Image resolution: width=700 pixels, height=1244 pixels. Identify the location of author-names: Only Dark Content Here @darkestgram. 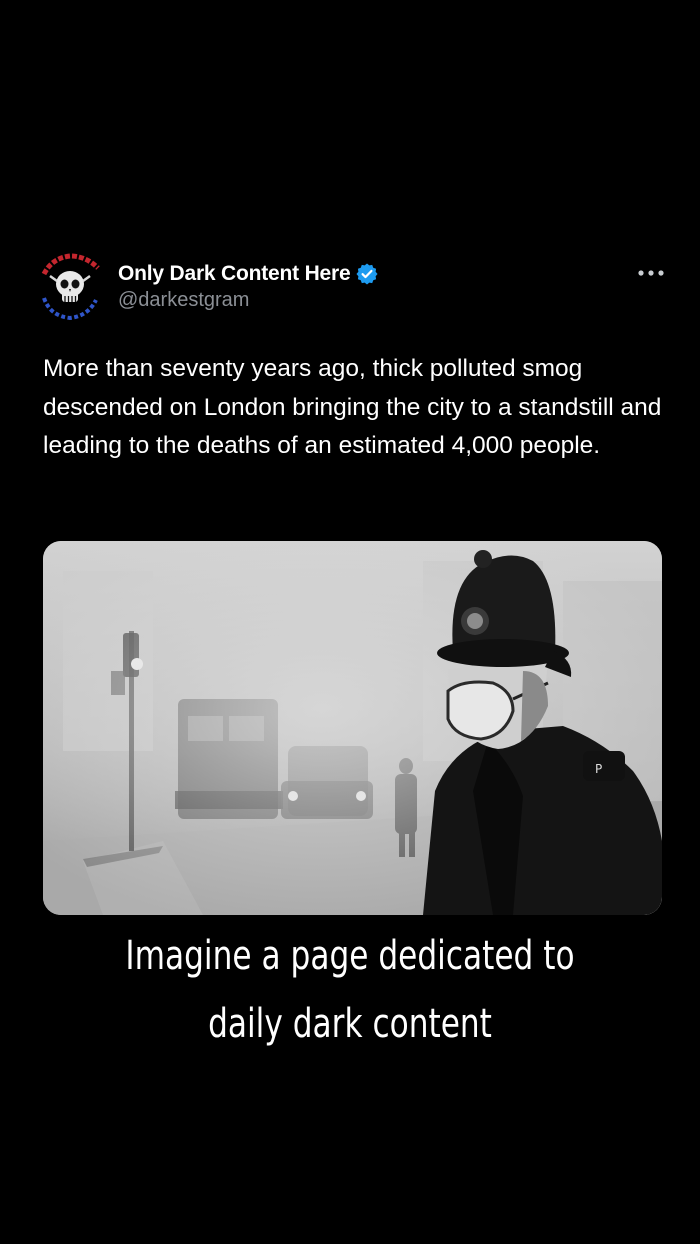
(248, 286).